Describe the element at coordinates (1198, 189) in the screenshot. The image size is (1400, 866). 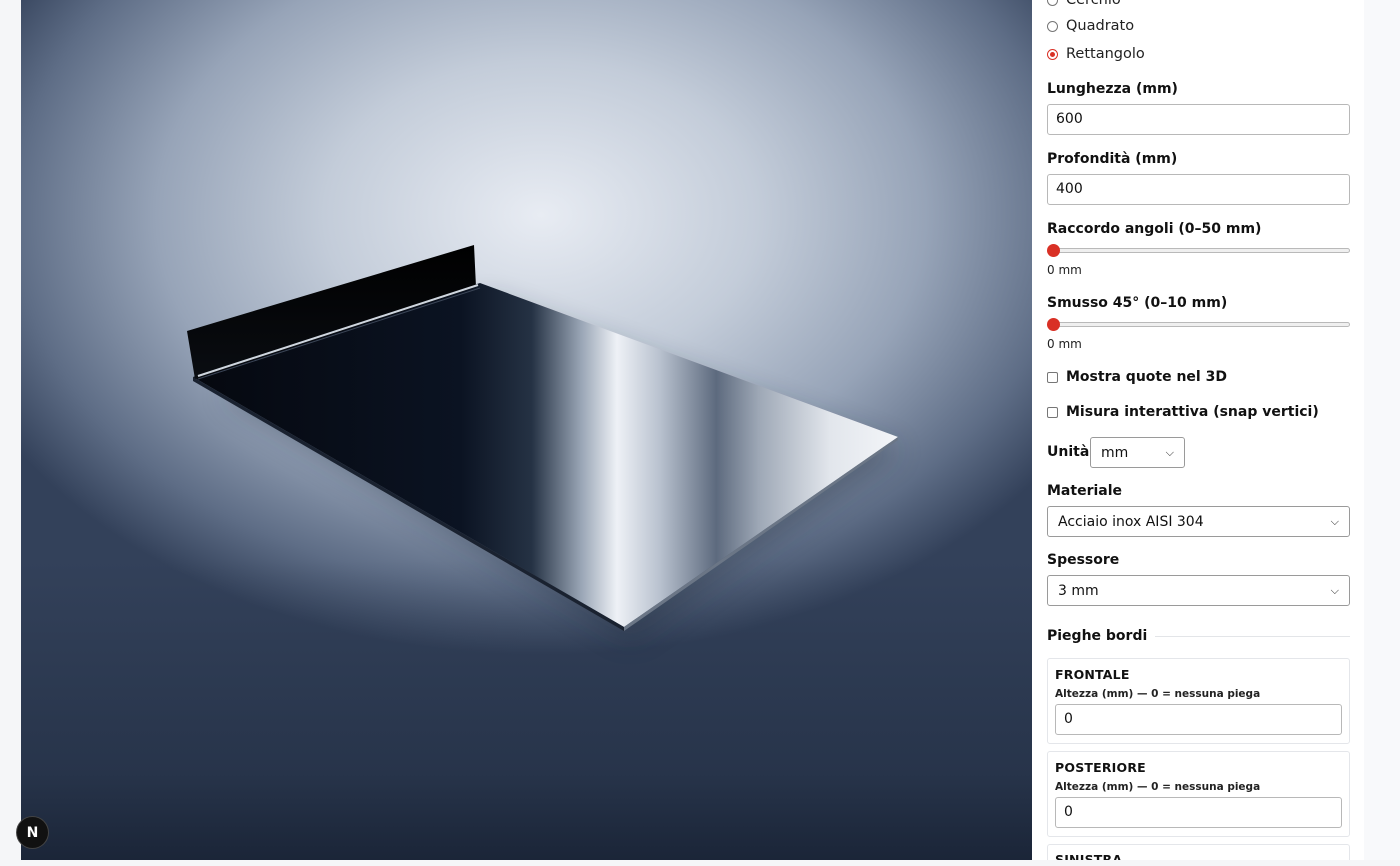
I see `depth-input: 400` at that location.